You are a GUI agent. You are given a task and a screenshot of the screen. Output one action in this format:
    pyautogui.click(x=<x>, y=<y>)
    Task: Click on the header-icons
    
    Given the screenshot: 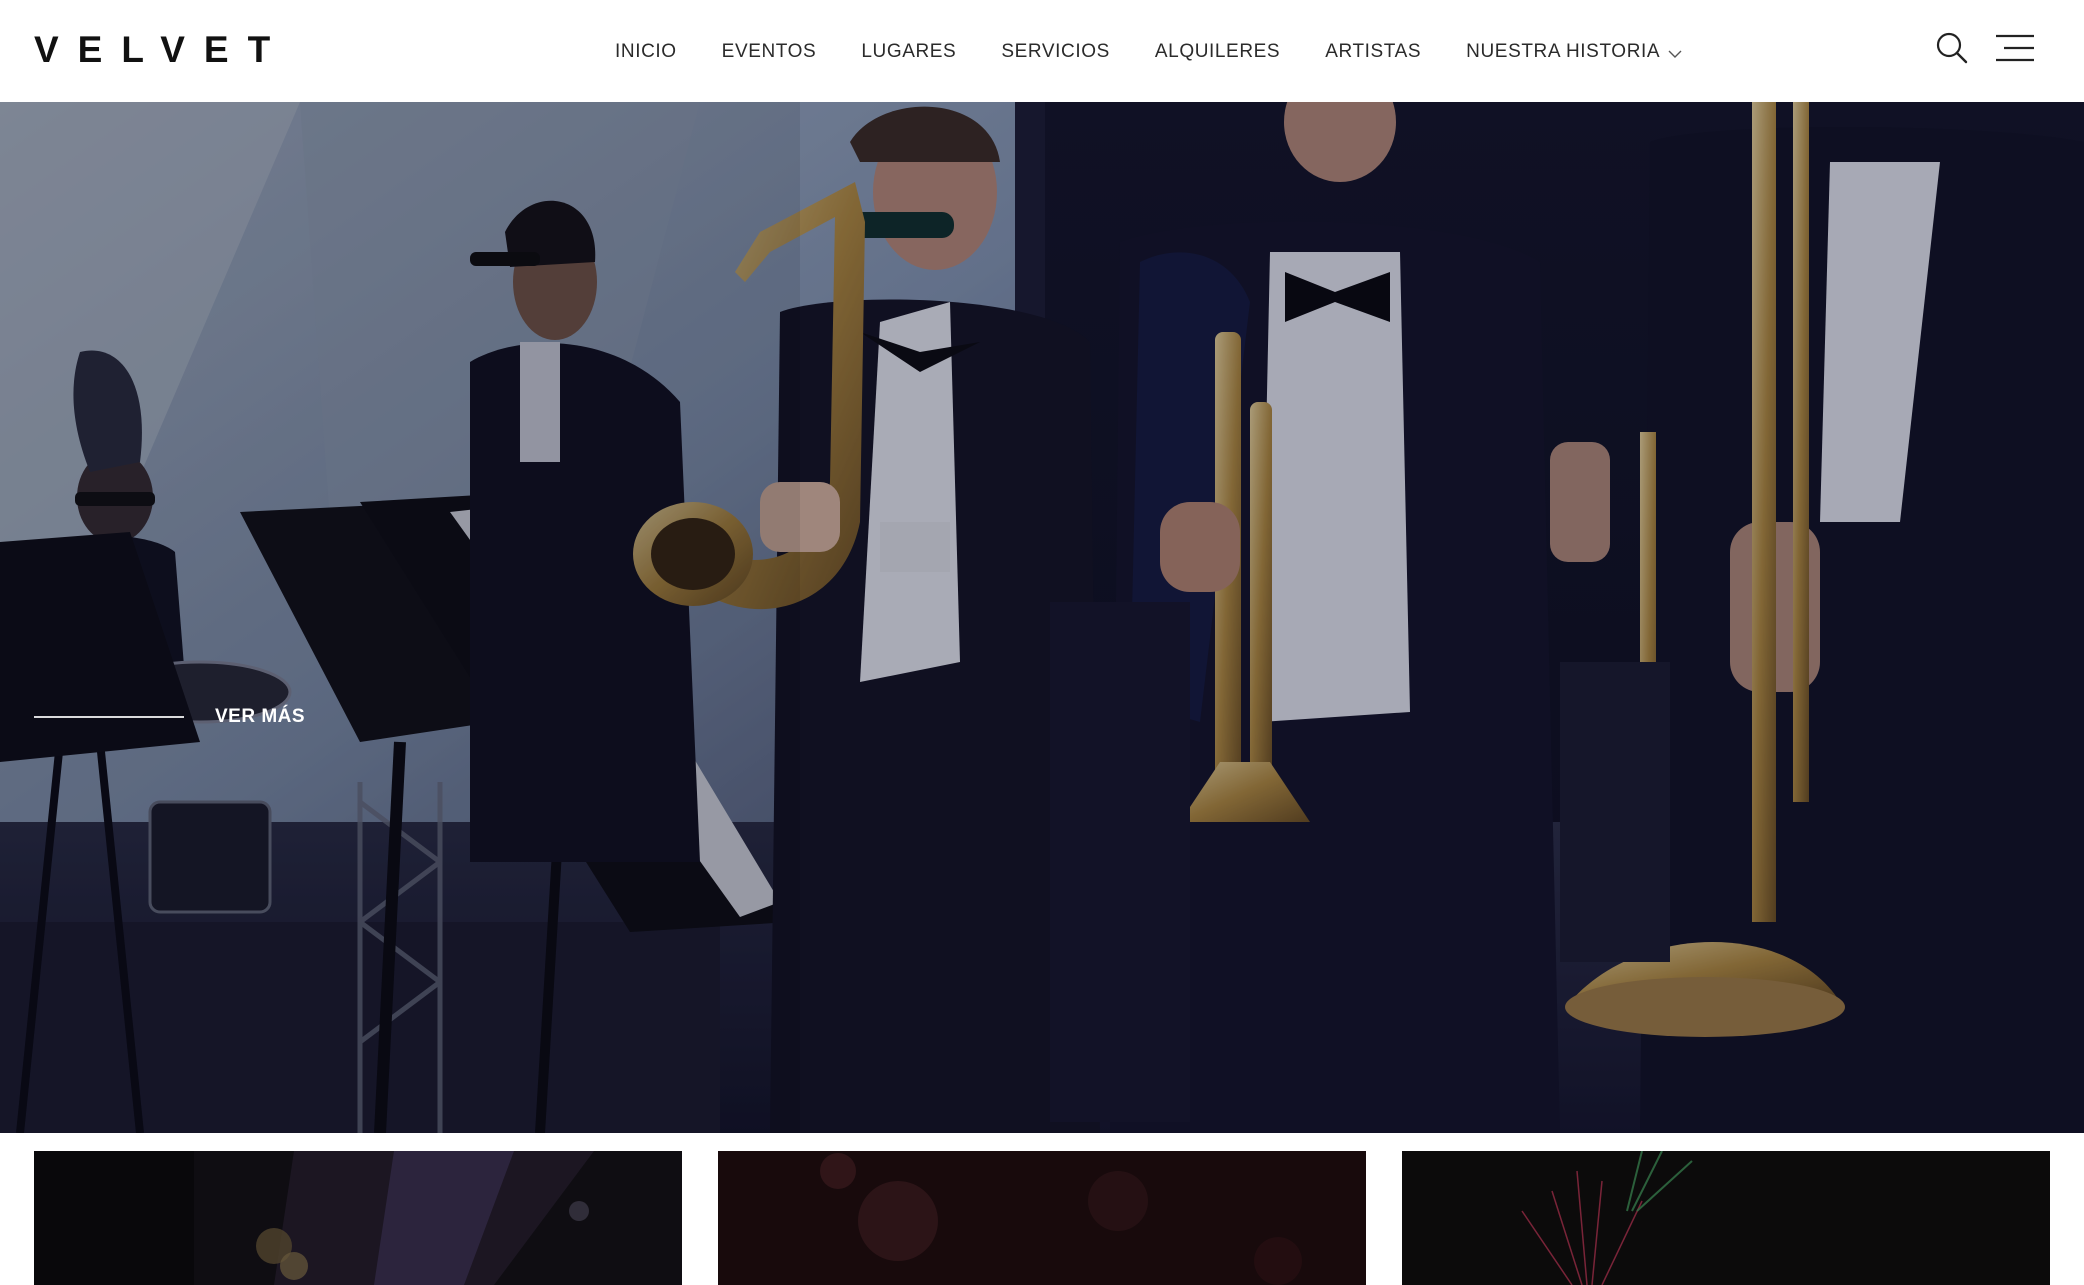 What is the action you would take?
    pyautogui.click(x=1985, y=50)
    